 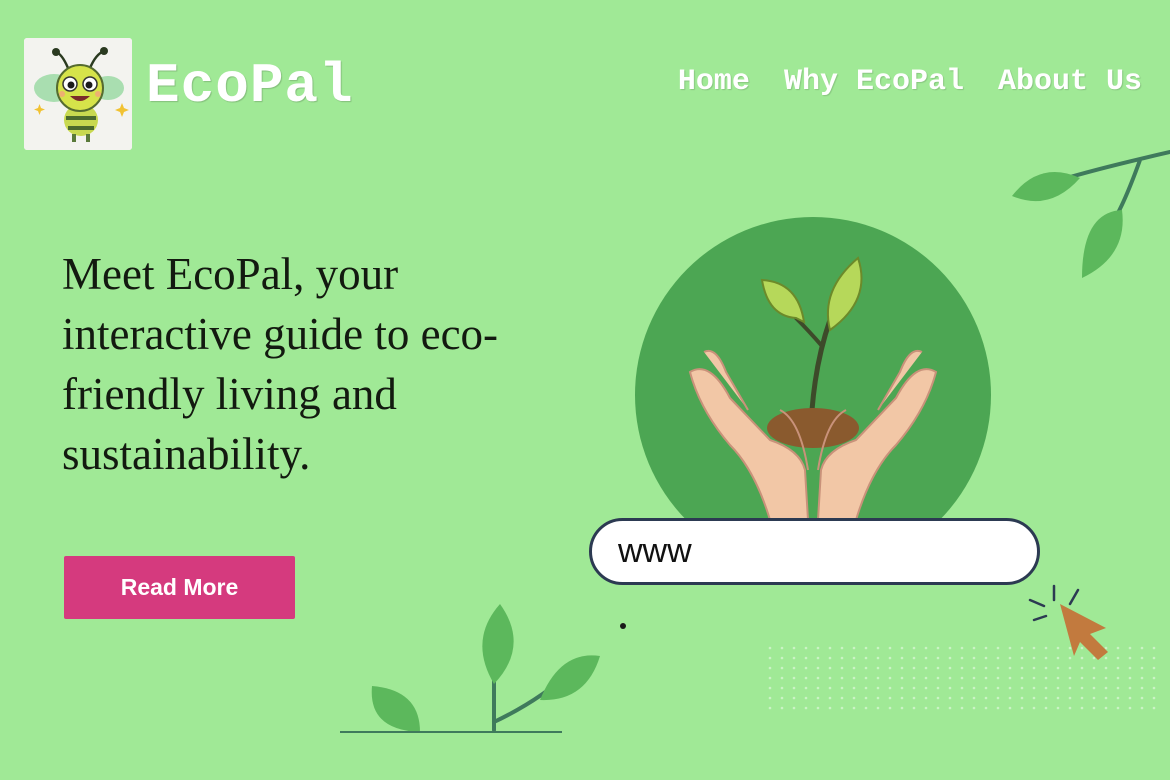 What do you see at coordinates (1091, 214) in the screenshot?
I see `branch-top-right-decoration` at bounding box center [1091, 214].